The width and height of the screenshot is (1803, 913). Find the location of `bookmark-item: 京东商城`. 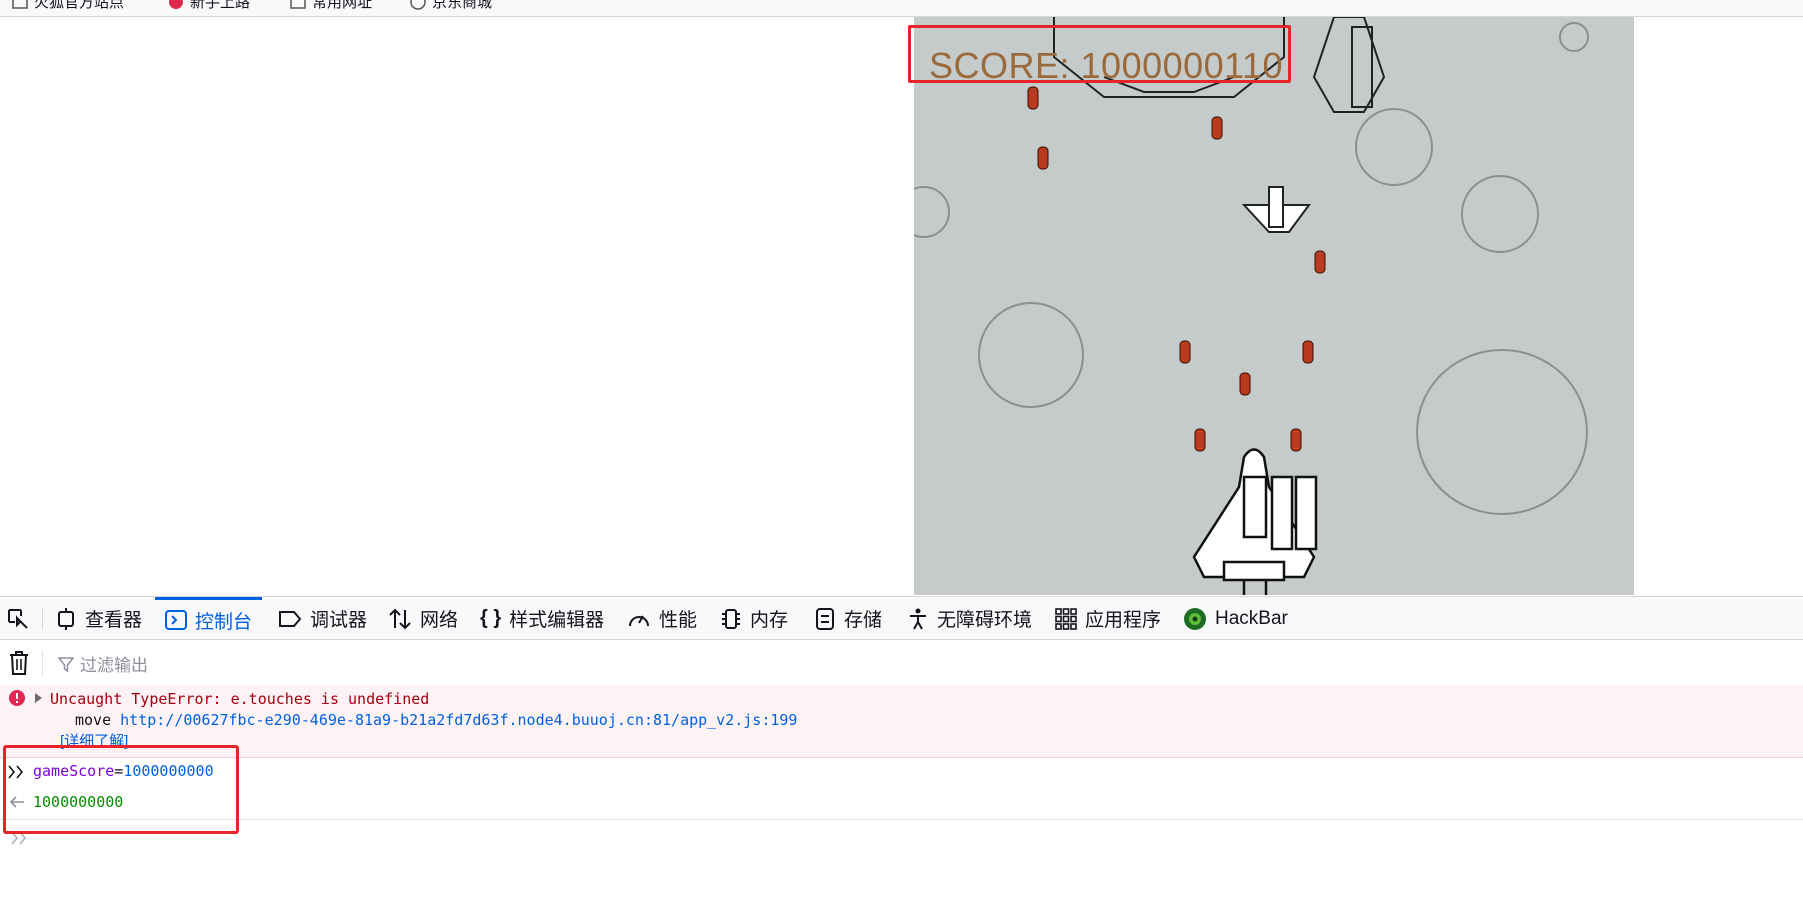

bookmark-item: 京东商城 is located at coordinates (451, 6).